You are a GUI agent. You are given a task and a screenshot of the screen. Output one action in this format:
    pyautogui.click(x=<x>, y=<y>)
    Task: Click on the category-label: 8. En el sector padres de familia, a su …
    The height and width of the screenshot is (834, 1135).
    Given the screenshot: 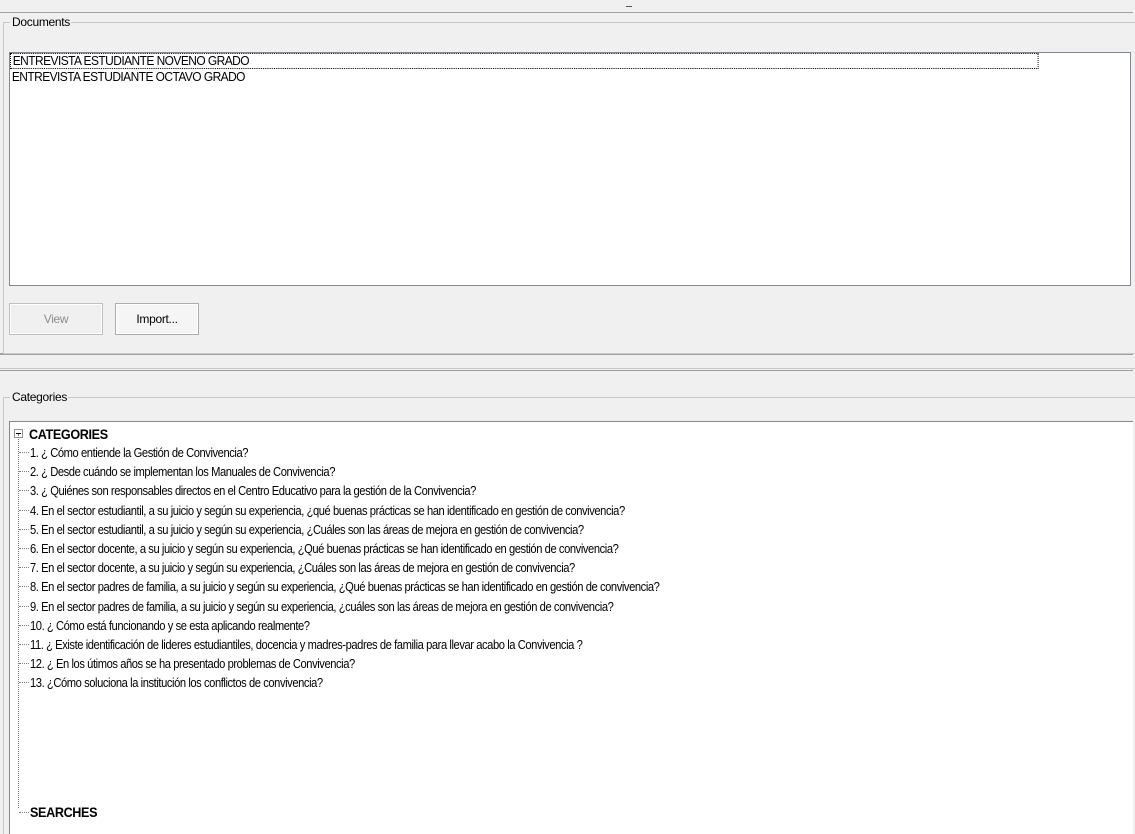 What is the action you would take?
    pyautogui.click(x=345, y=586)
    